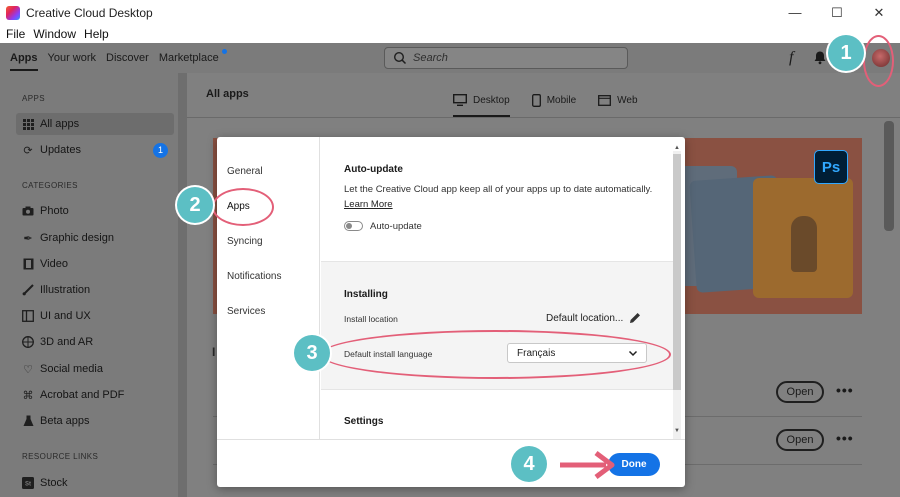 Image resolution: width=900 pixels, height=497 pixels. What do you see at coordinates (28, 264) in the screenshot?
I see `film-icon` at bounding box center [28, 264].